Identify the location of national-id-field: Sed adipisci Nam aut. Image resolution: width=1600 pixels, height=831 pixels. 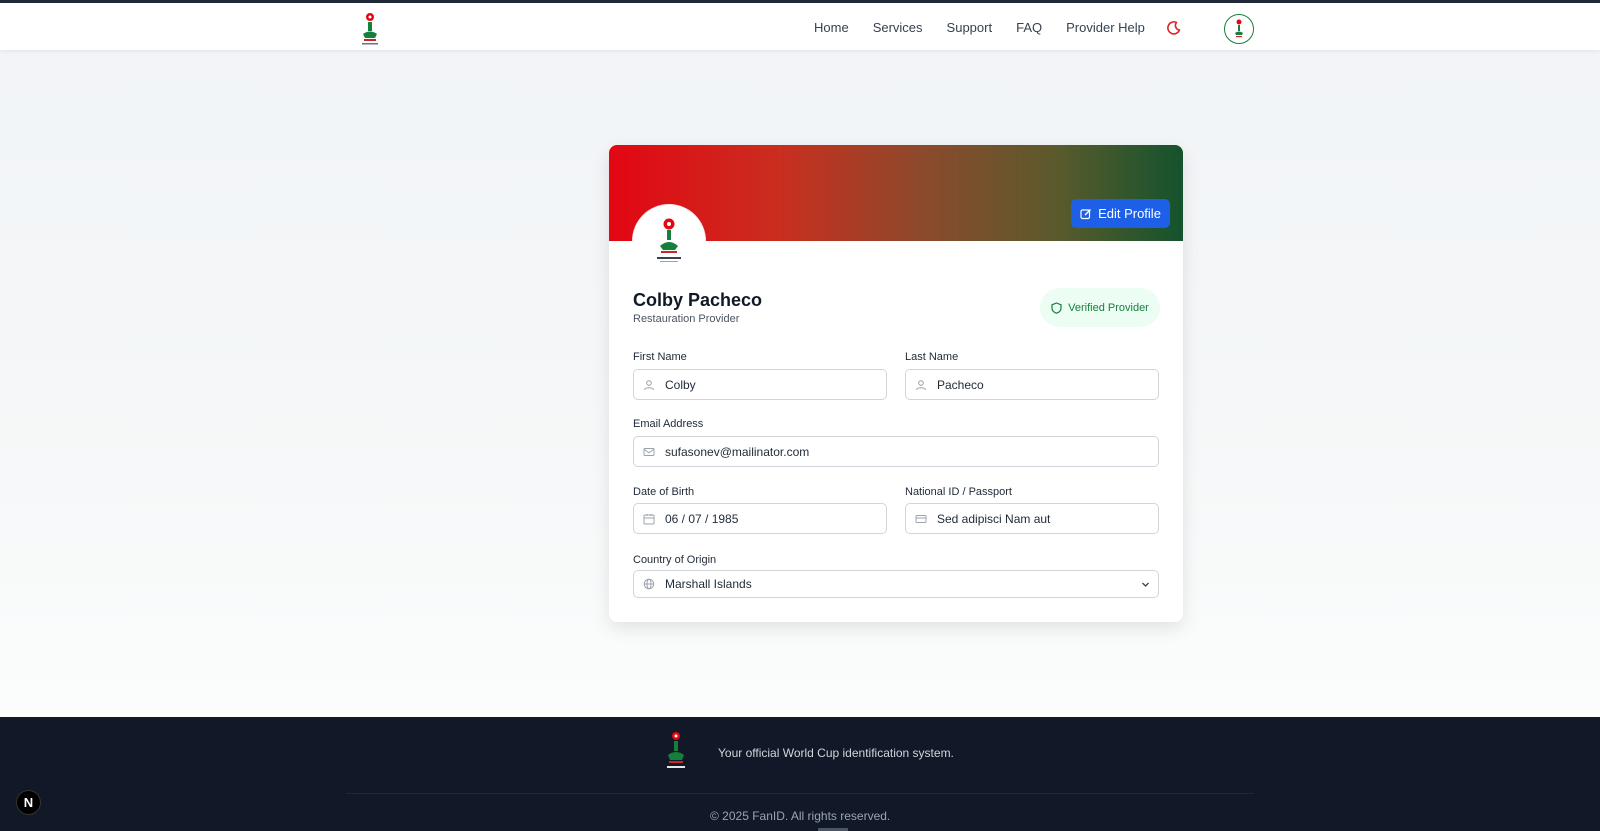
(1032, 518).